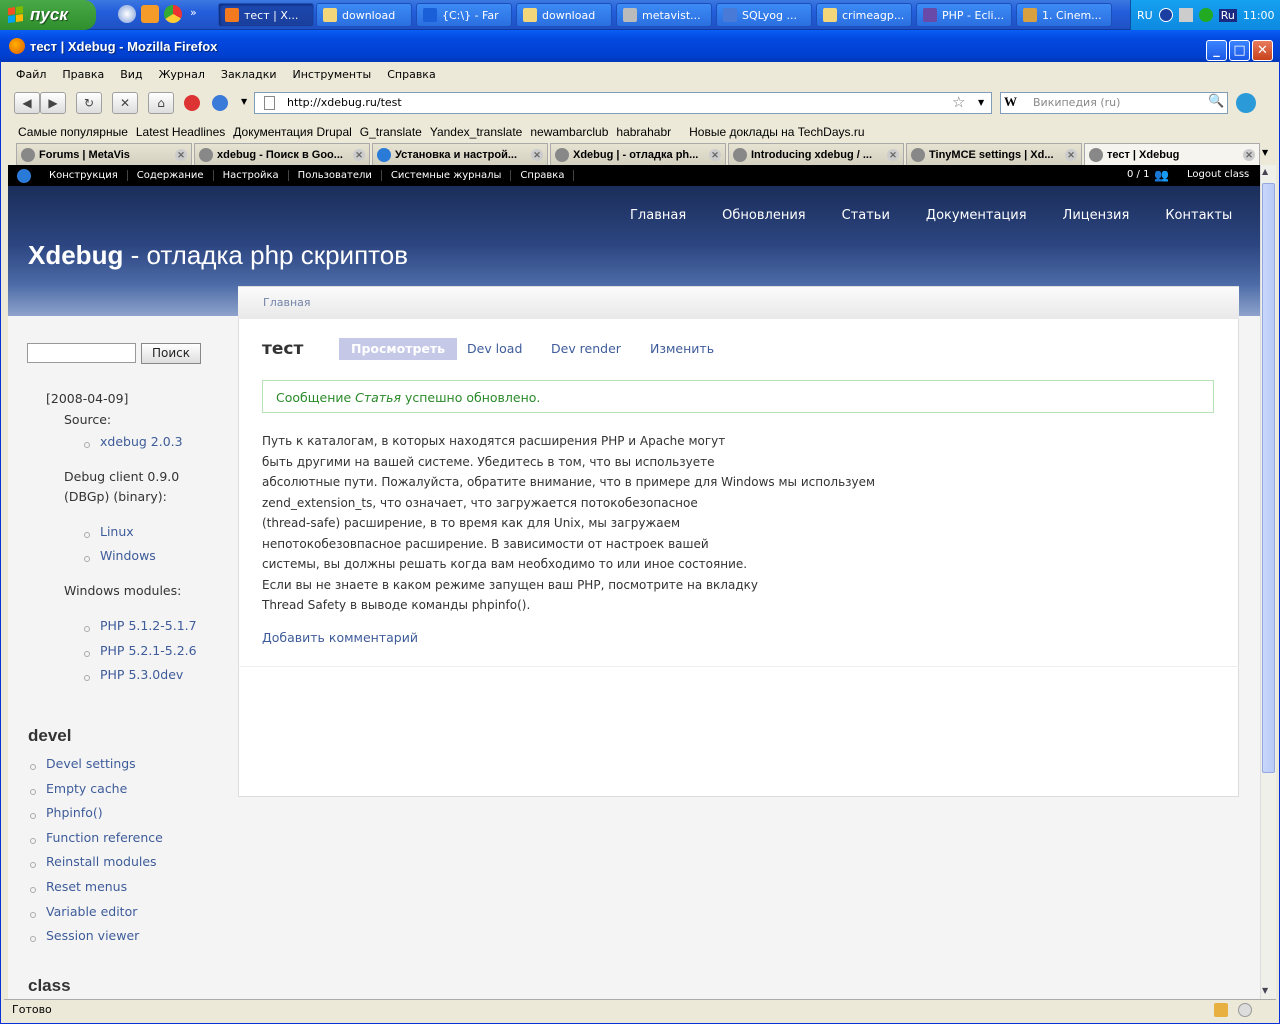  Describe the element at coordinates (1265, 171) in the screenshot. I see `scroll-up-icon: ▲` at that location.